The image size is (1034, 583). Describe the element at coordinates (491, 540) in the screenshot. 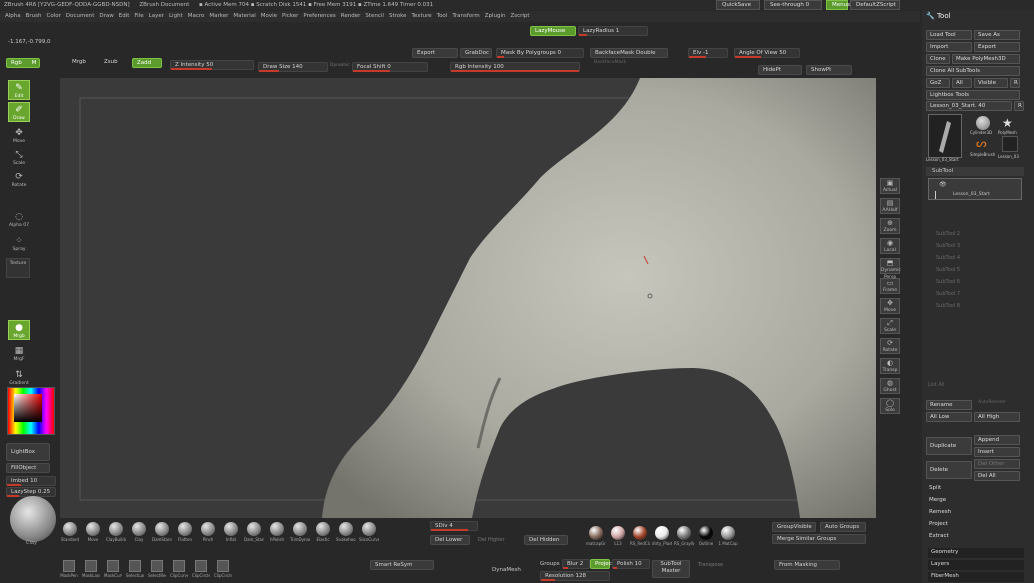

I see `del-higher-button: Del Higher` at that location.